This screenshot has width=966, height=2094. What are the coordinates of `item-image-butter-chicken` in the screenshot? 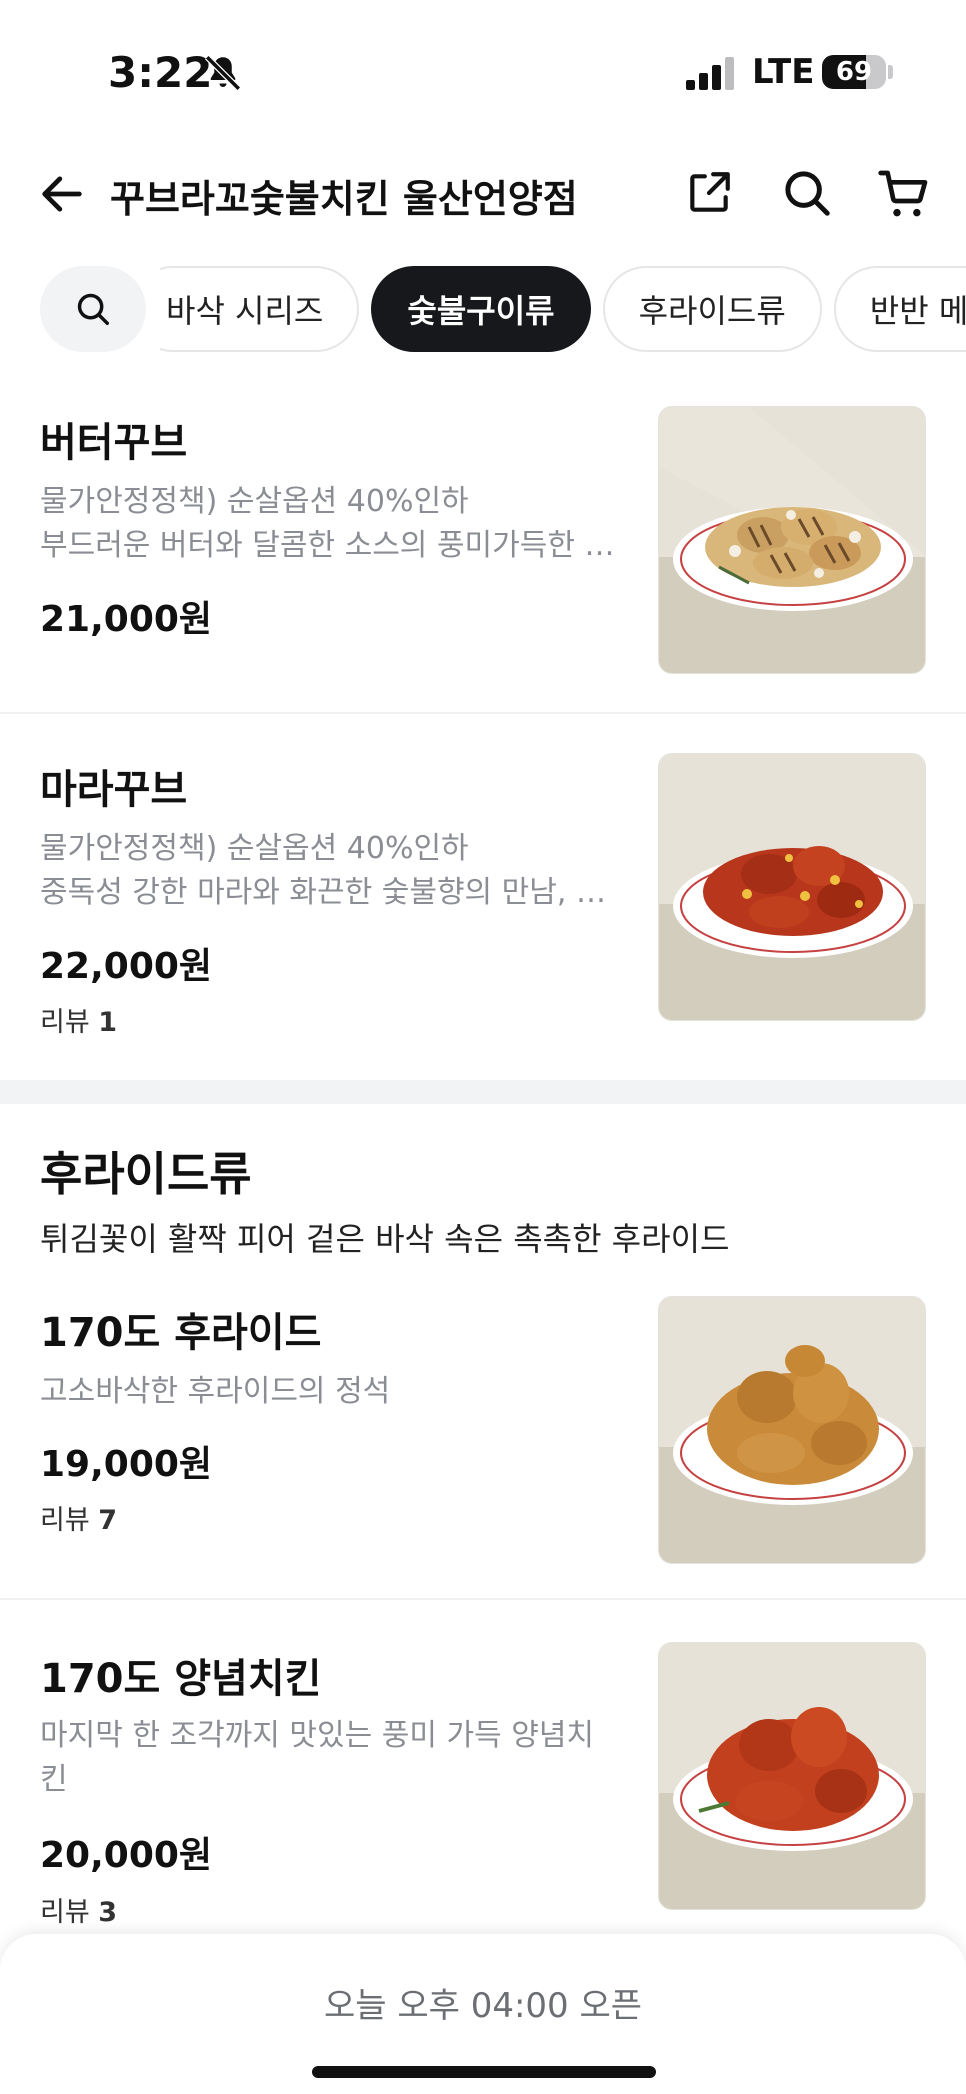 It's located at (792, 540).